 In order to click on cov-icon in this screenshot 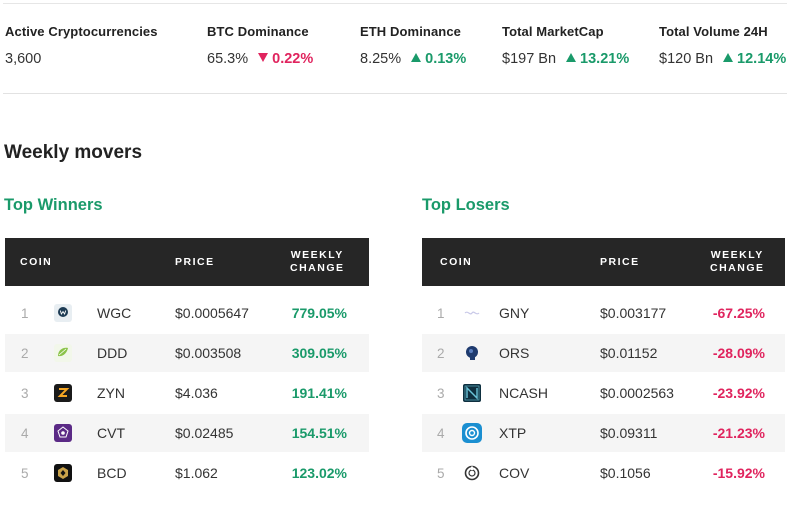, I will do `click(472, 473)`.